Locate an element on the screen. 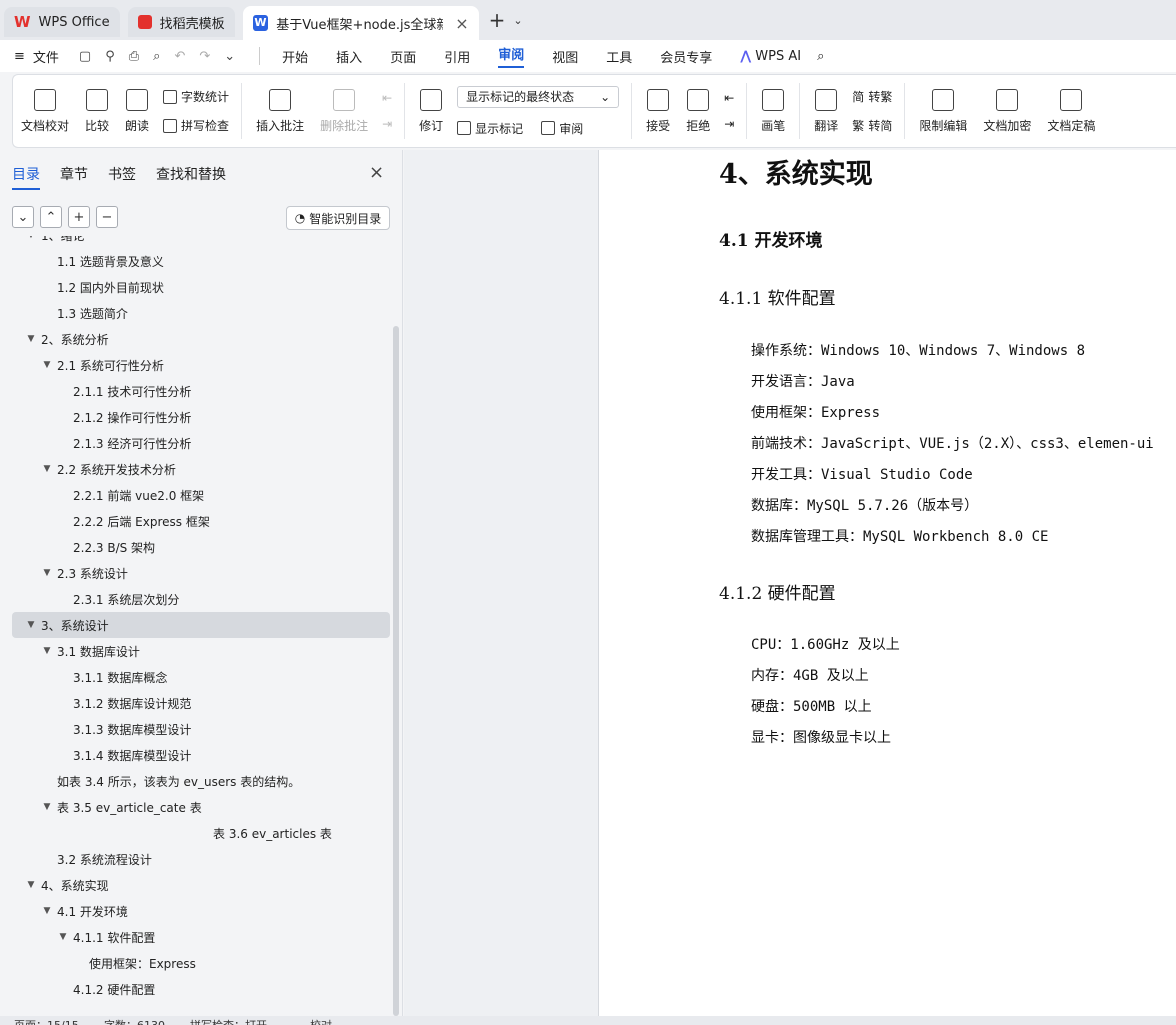  toc-item: 表 3.6 ev_articles 表 is located at coordinates (201, 833).